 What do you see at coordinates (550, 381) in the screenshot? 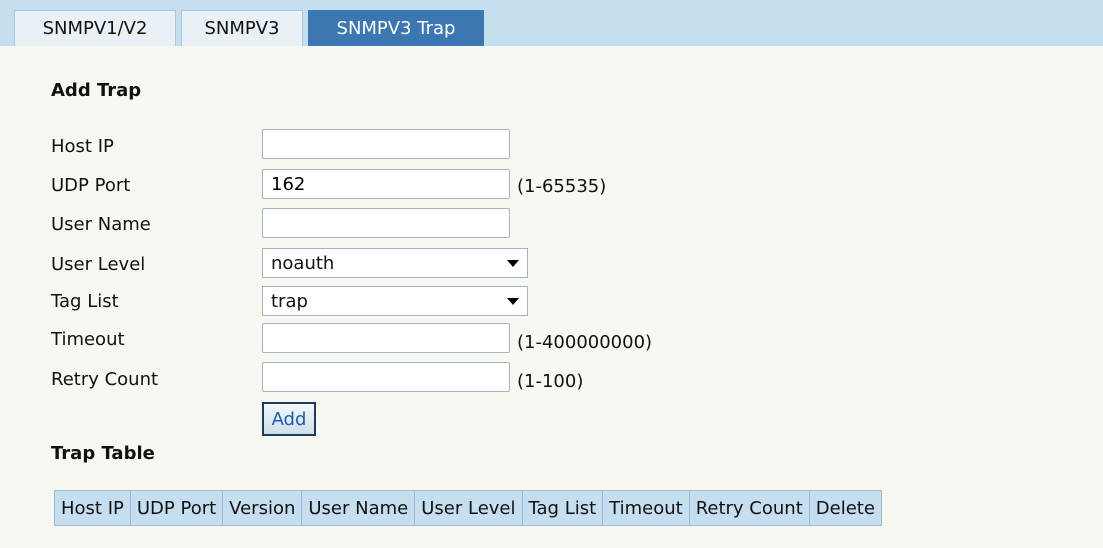
I see `retry-count-range: (1-100)` at bounding box center [550, 381].